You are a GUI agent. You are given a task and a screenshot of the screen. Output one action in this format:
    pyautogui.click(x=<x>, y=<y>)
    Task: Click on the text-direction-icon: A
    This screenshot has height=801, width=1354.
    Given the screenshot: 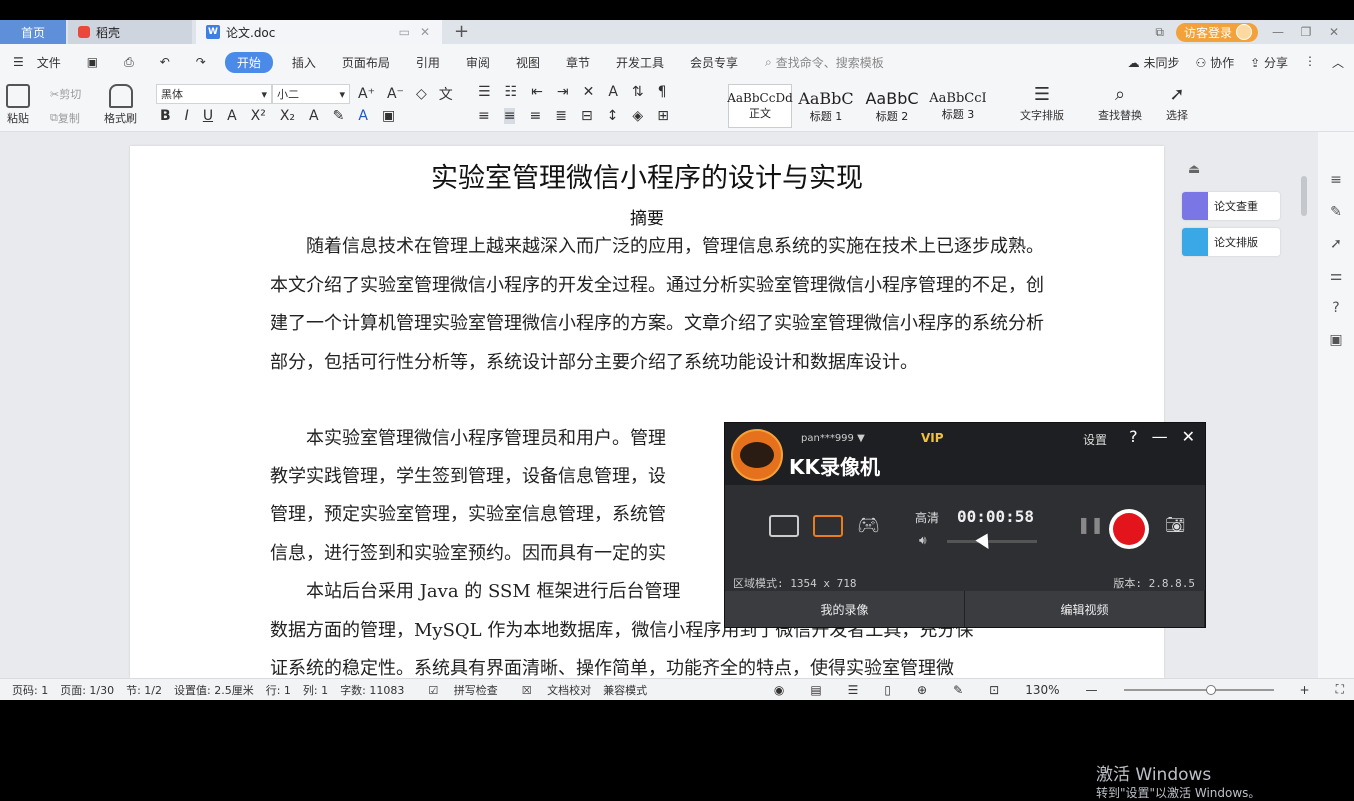 What is the action you would take?
    pyautogui.click(x=613, y=92)
    